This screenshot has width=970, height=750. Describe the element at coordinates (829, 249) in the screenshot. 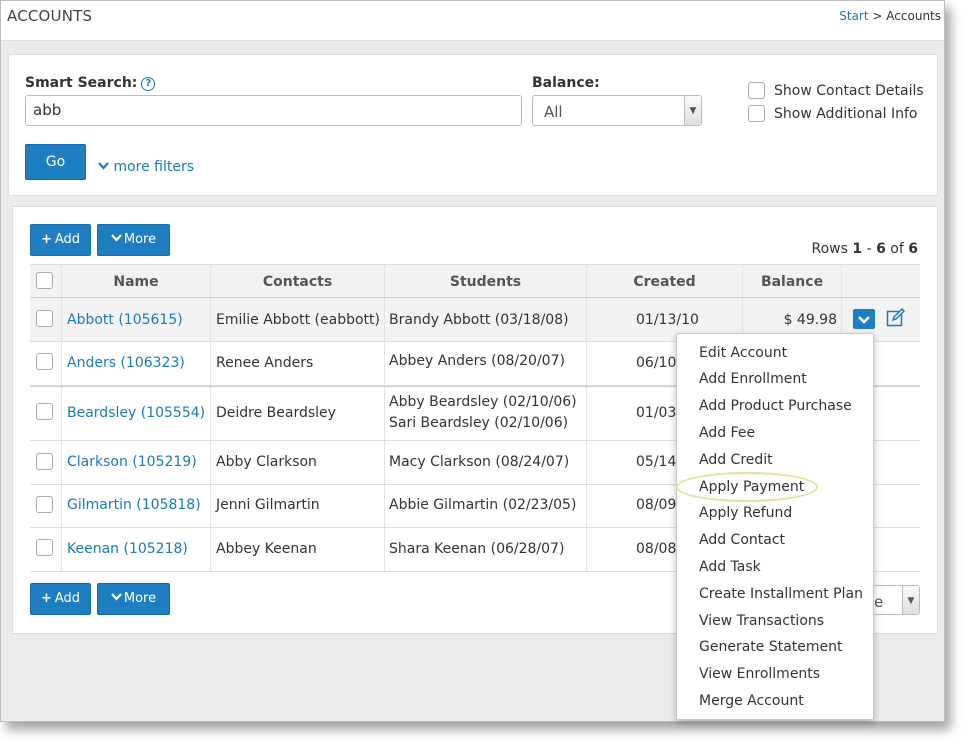

I see `rows-prefix: Rows` at that location.